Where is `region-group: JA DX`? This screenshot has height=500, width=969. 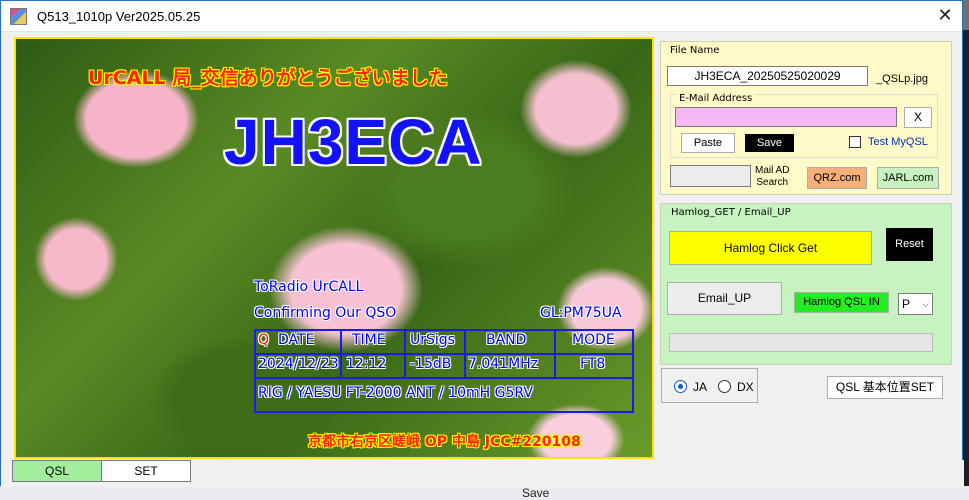 region-group: JA DX is located at coordinates (709, 385).